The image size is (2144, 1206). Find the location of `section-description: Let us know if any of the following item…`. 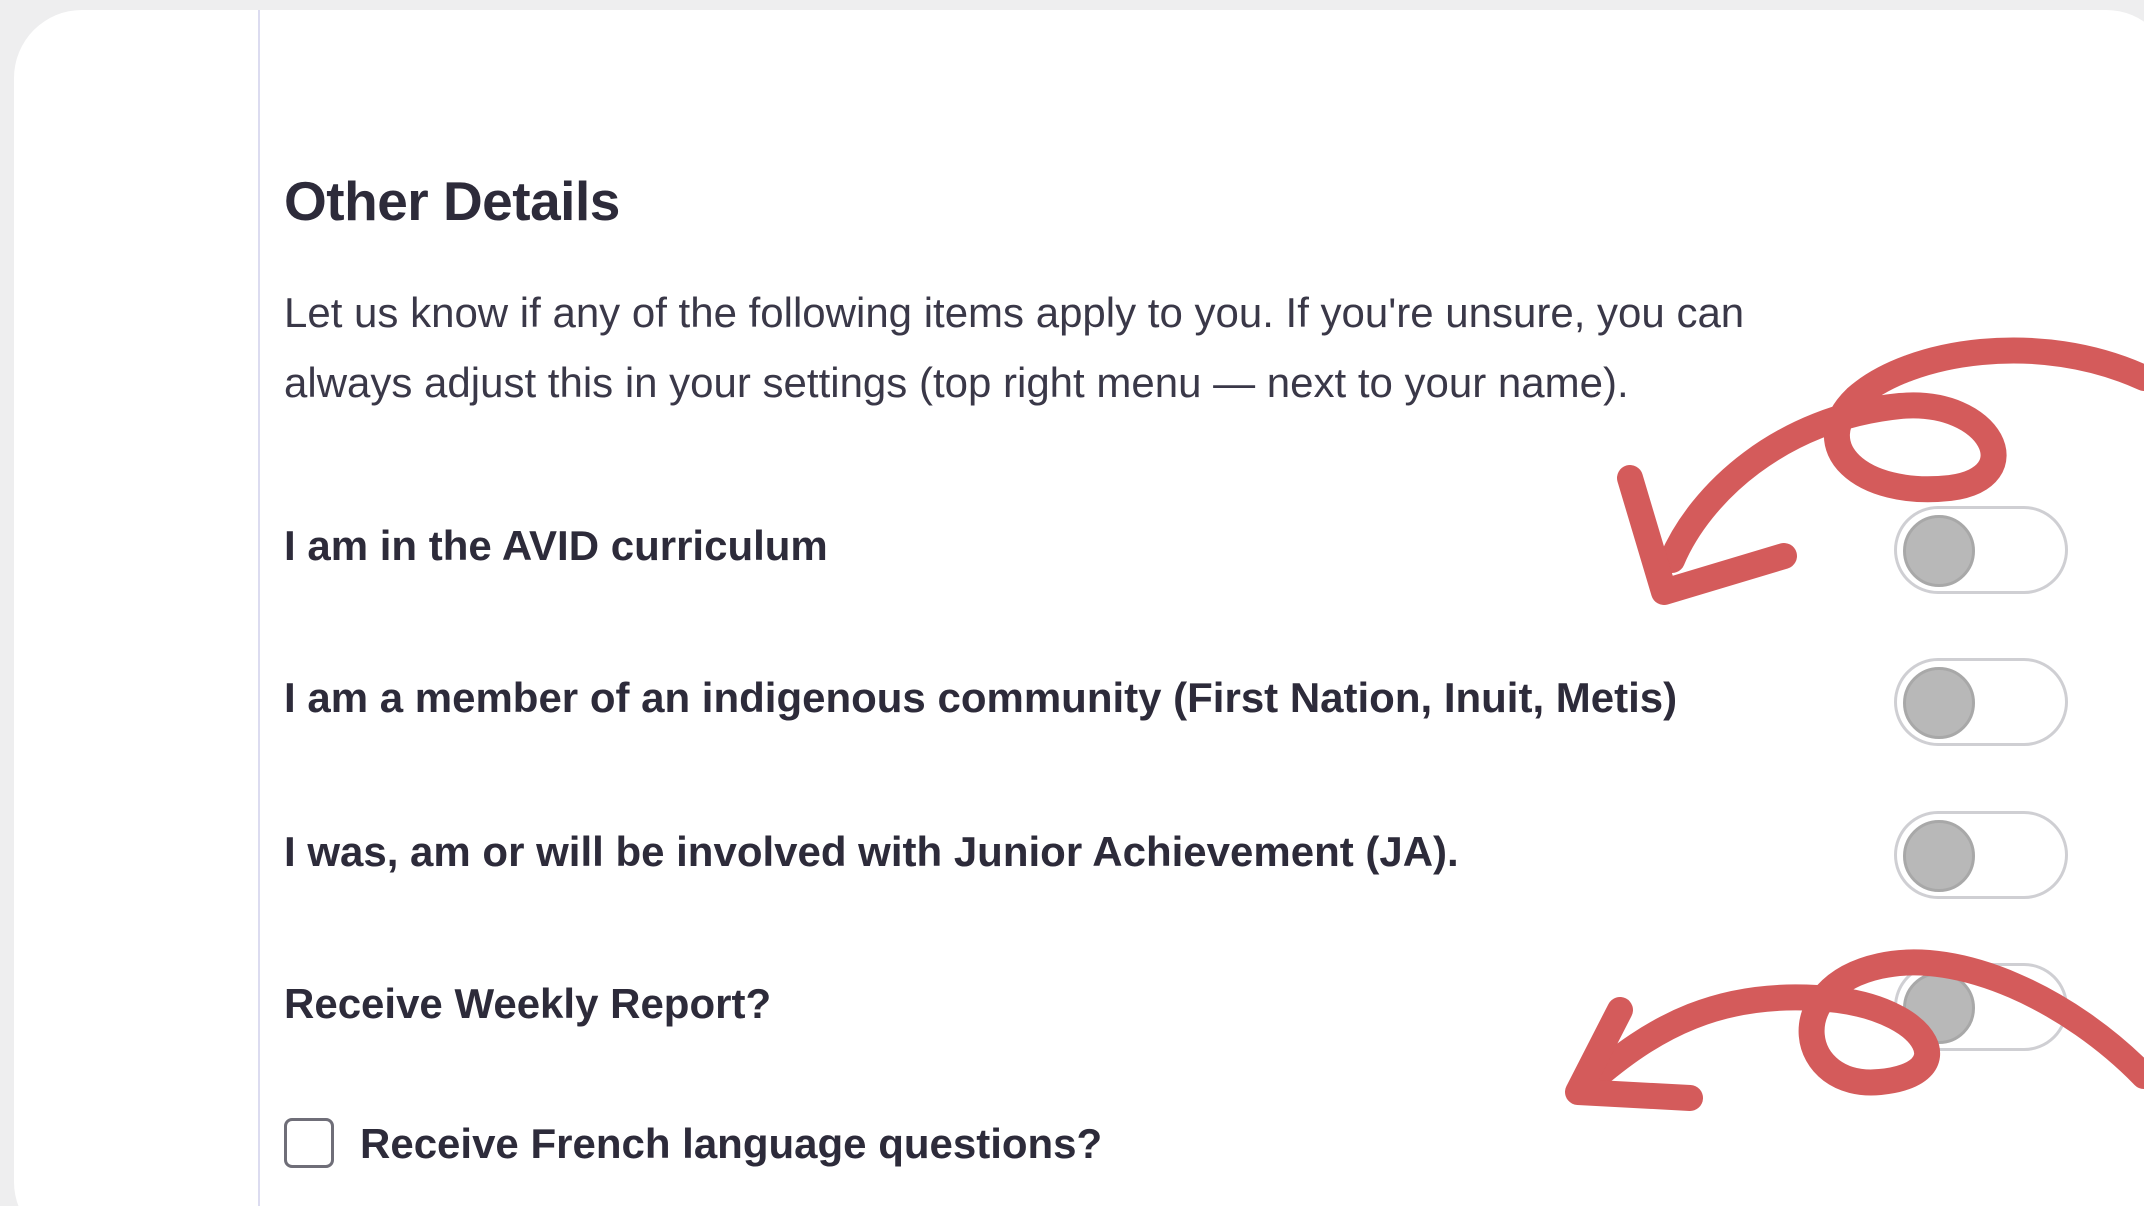

section-description: Let us know if any of the following item… is located at coordinates (1134, 348).